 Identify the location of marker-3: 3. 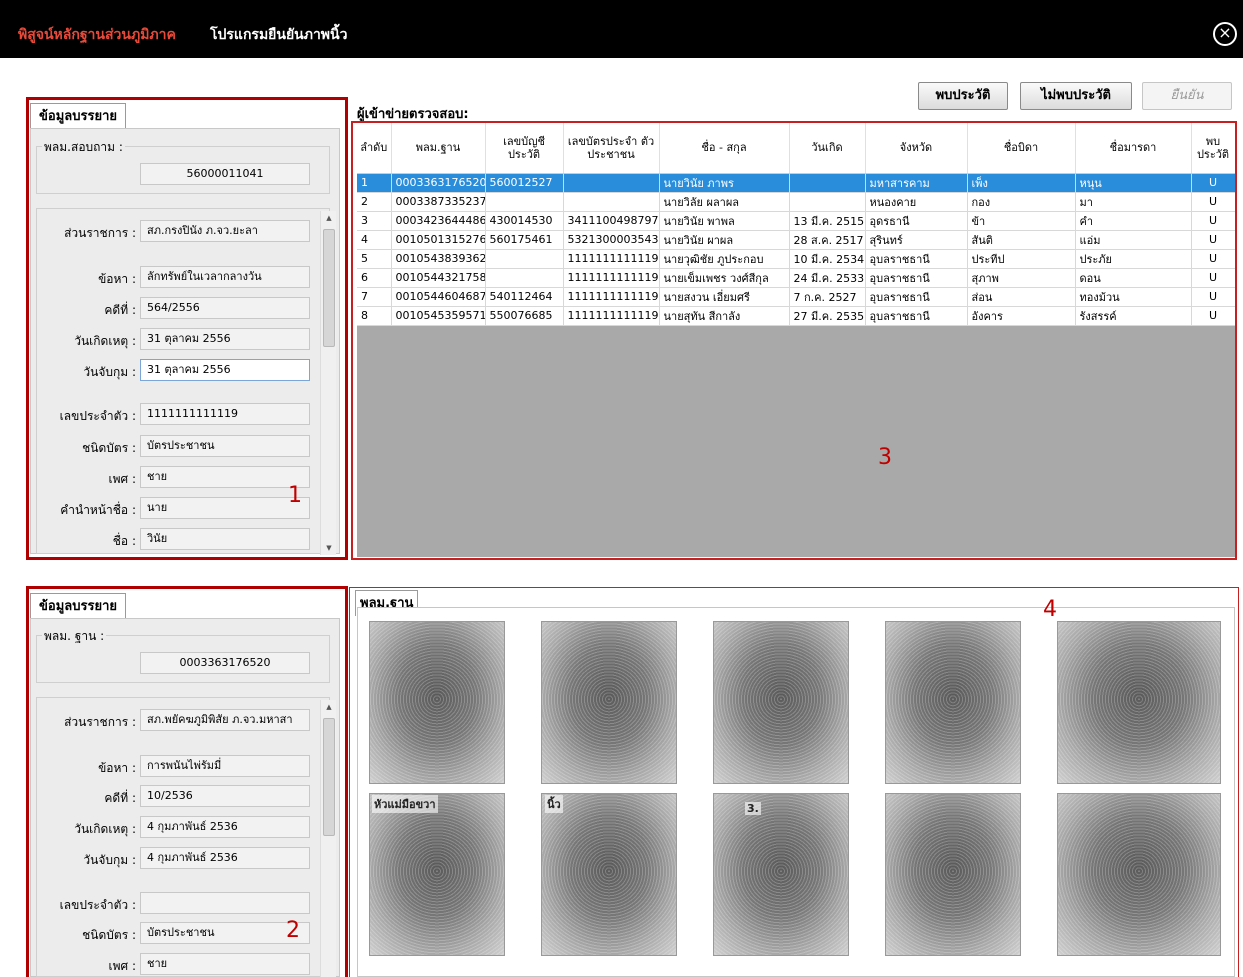
(885, 457).